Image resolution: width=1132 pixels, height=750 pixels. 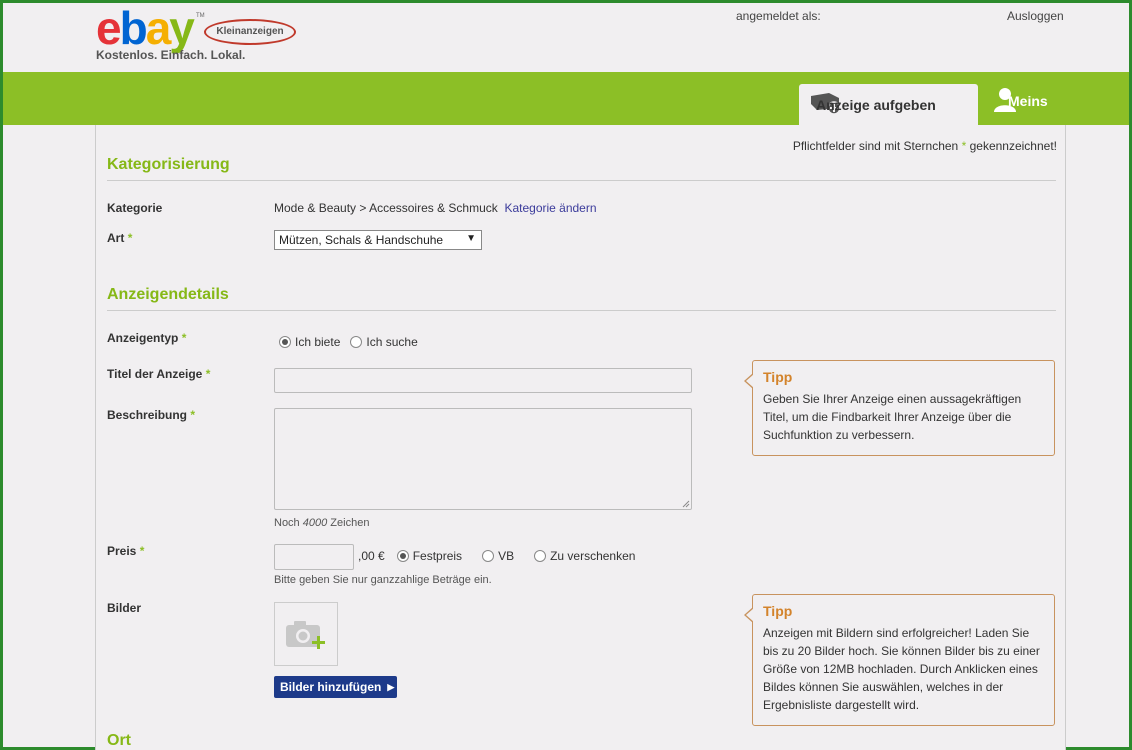 I want to click on tab-meins: Meins, so click(x=1020, y=101).